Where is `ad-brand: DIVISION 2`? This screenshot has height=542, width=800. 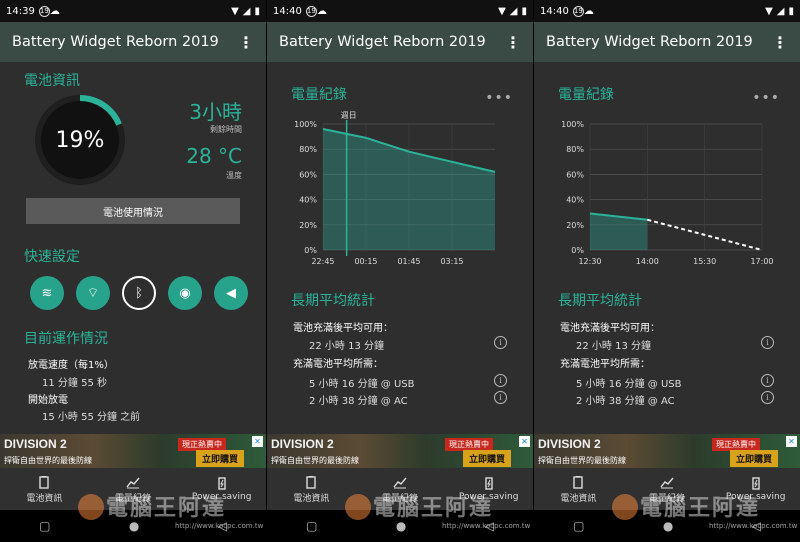
ad-brand: DIVISION 2 is located at coordinates (35, 444).